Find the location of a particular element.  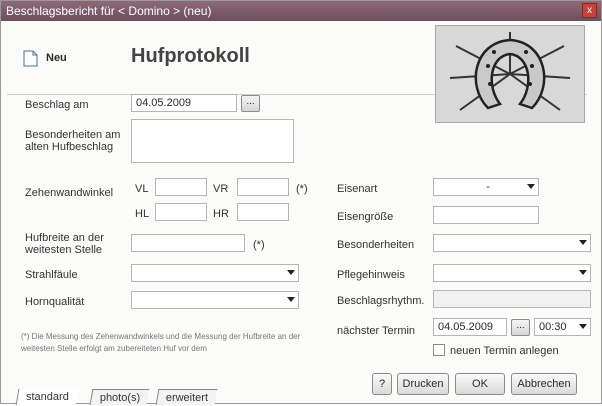

close-button: x is located at coordinates (589, 10).